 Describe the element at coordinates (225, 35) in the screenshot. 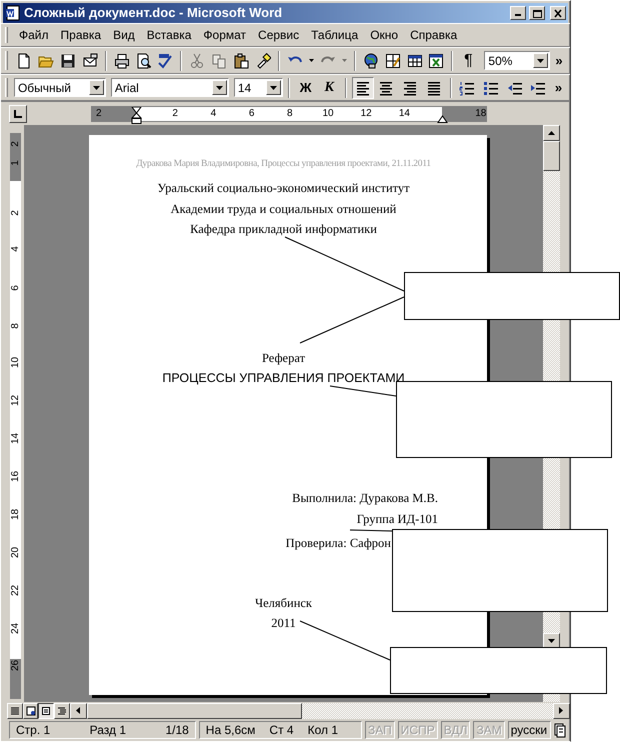

I see `menu-item: Формат` at that location.